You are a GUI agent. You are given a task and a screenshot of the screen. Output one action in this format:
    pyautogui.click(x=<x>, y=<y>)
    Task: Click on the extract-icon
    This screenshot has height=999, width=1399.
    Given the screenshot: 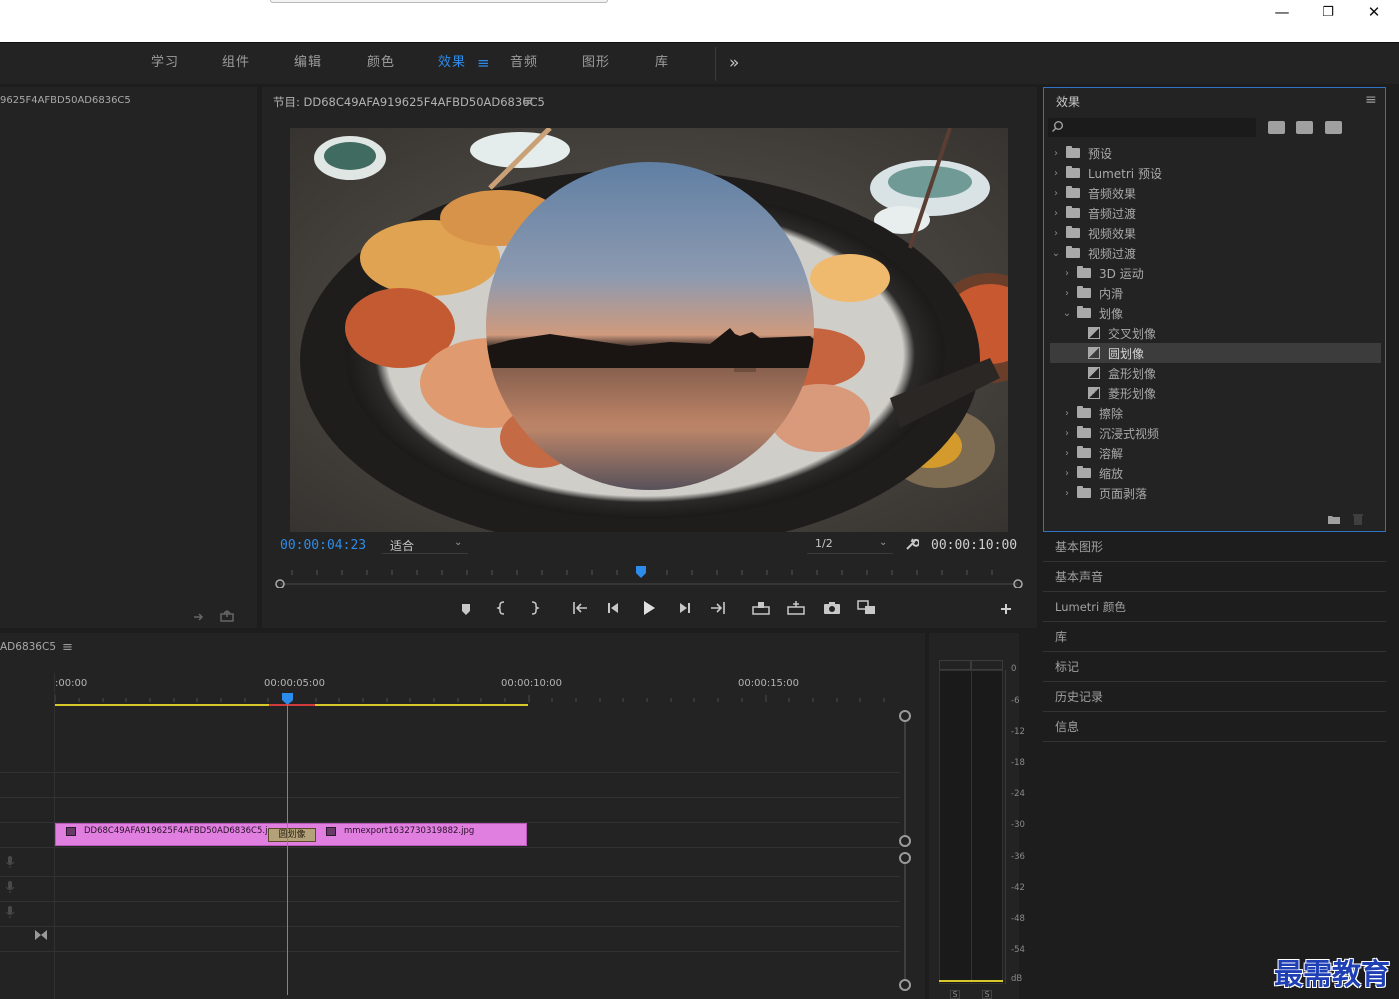 What is the action you would take?
    pyautogui.click(x=796, y=608)
    